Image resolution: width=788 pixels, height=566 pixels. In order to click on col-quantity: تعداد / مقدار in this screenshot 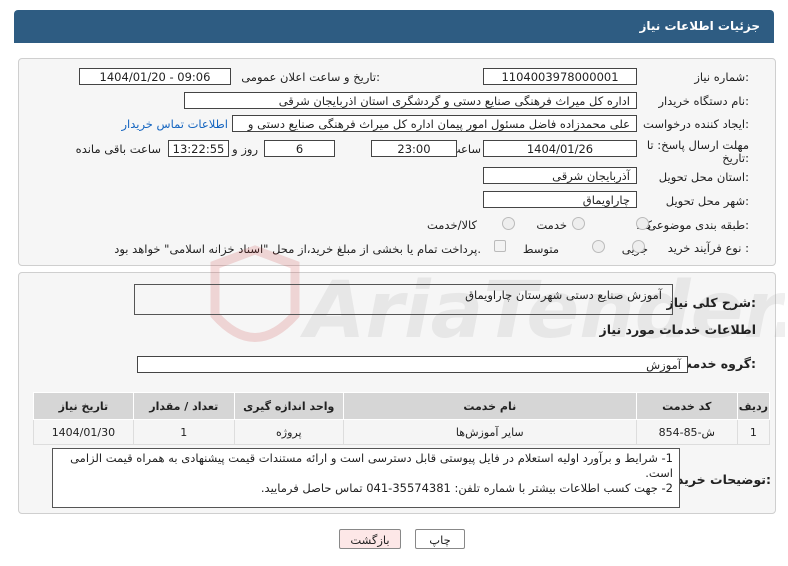, I will do `click(183, 406)`.